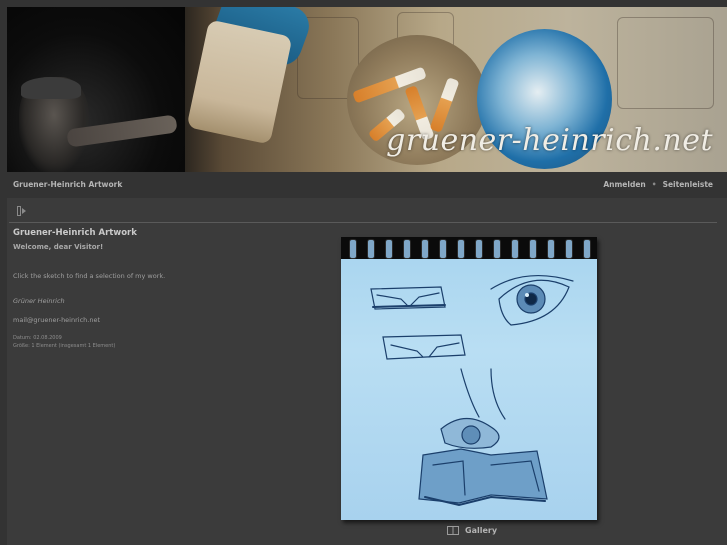  Describe the element at coordinates (549, 140) in the screenshot. I see `banner-site-name: gruener-heinrich.net` at that location.